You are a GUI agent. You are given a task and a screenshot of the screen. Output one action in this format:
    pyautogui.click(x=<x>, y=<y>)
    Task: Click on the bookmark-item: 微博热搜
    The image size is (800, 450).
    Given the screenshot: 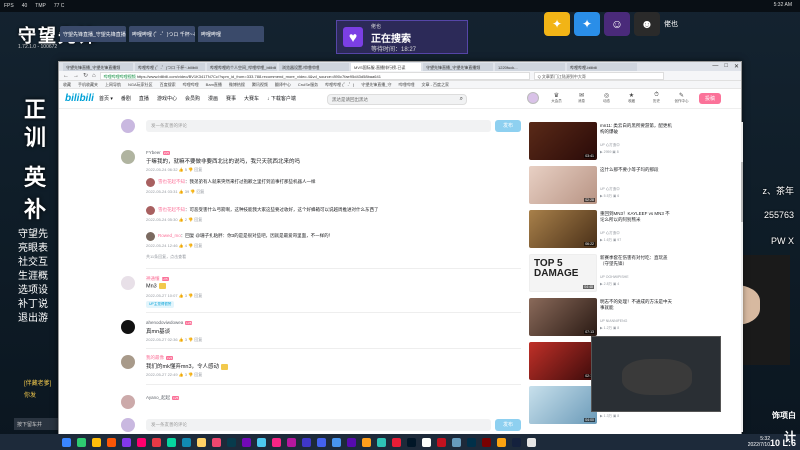 What is the action you would take?
    pyautogui.click(x=237, y=85)
    